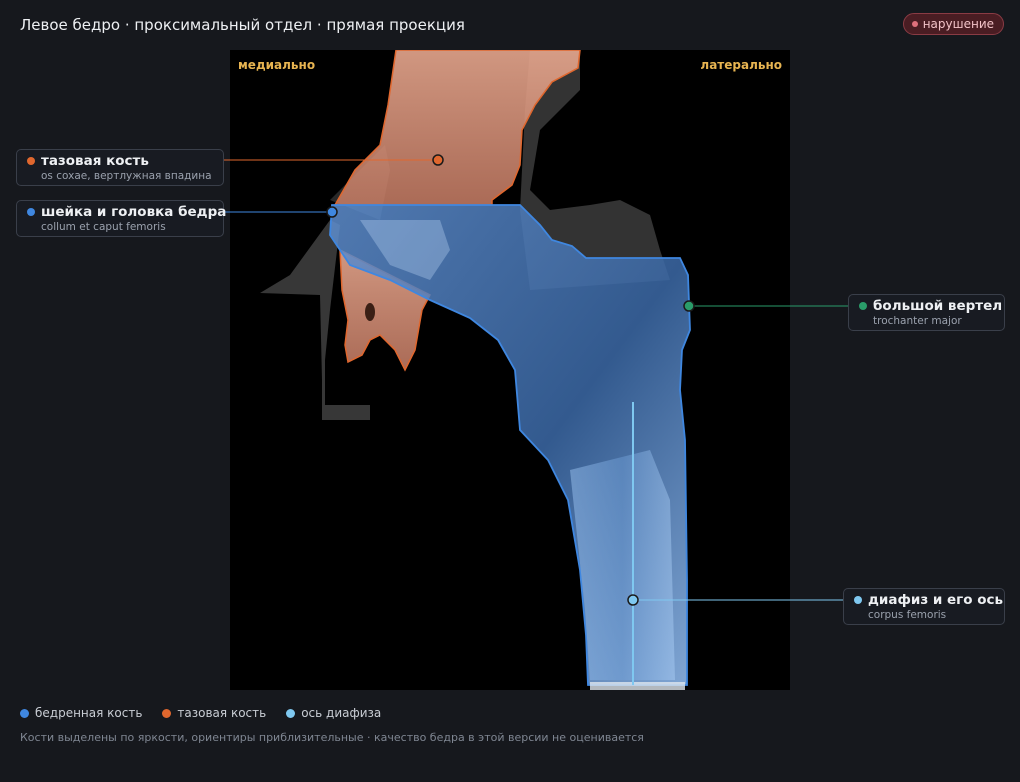 This screenshot has height=782, width=1020. I want to click on femur-legend-icon, so click(24, 713).